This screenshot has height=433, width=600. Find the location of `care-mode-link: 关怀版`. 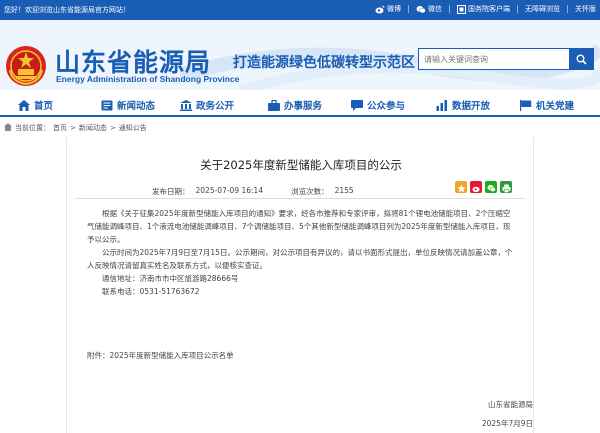

care-mode-link: 关怀版 is located at coordinates (585, 9).